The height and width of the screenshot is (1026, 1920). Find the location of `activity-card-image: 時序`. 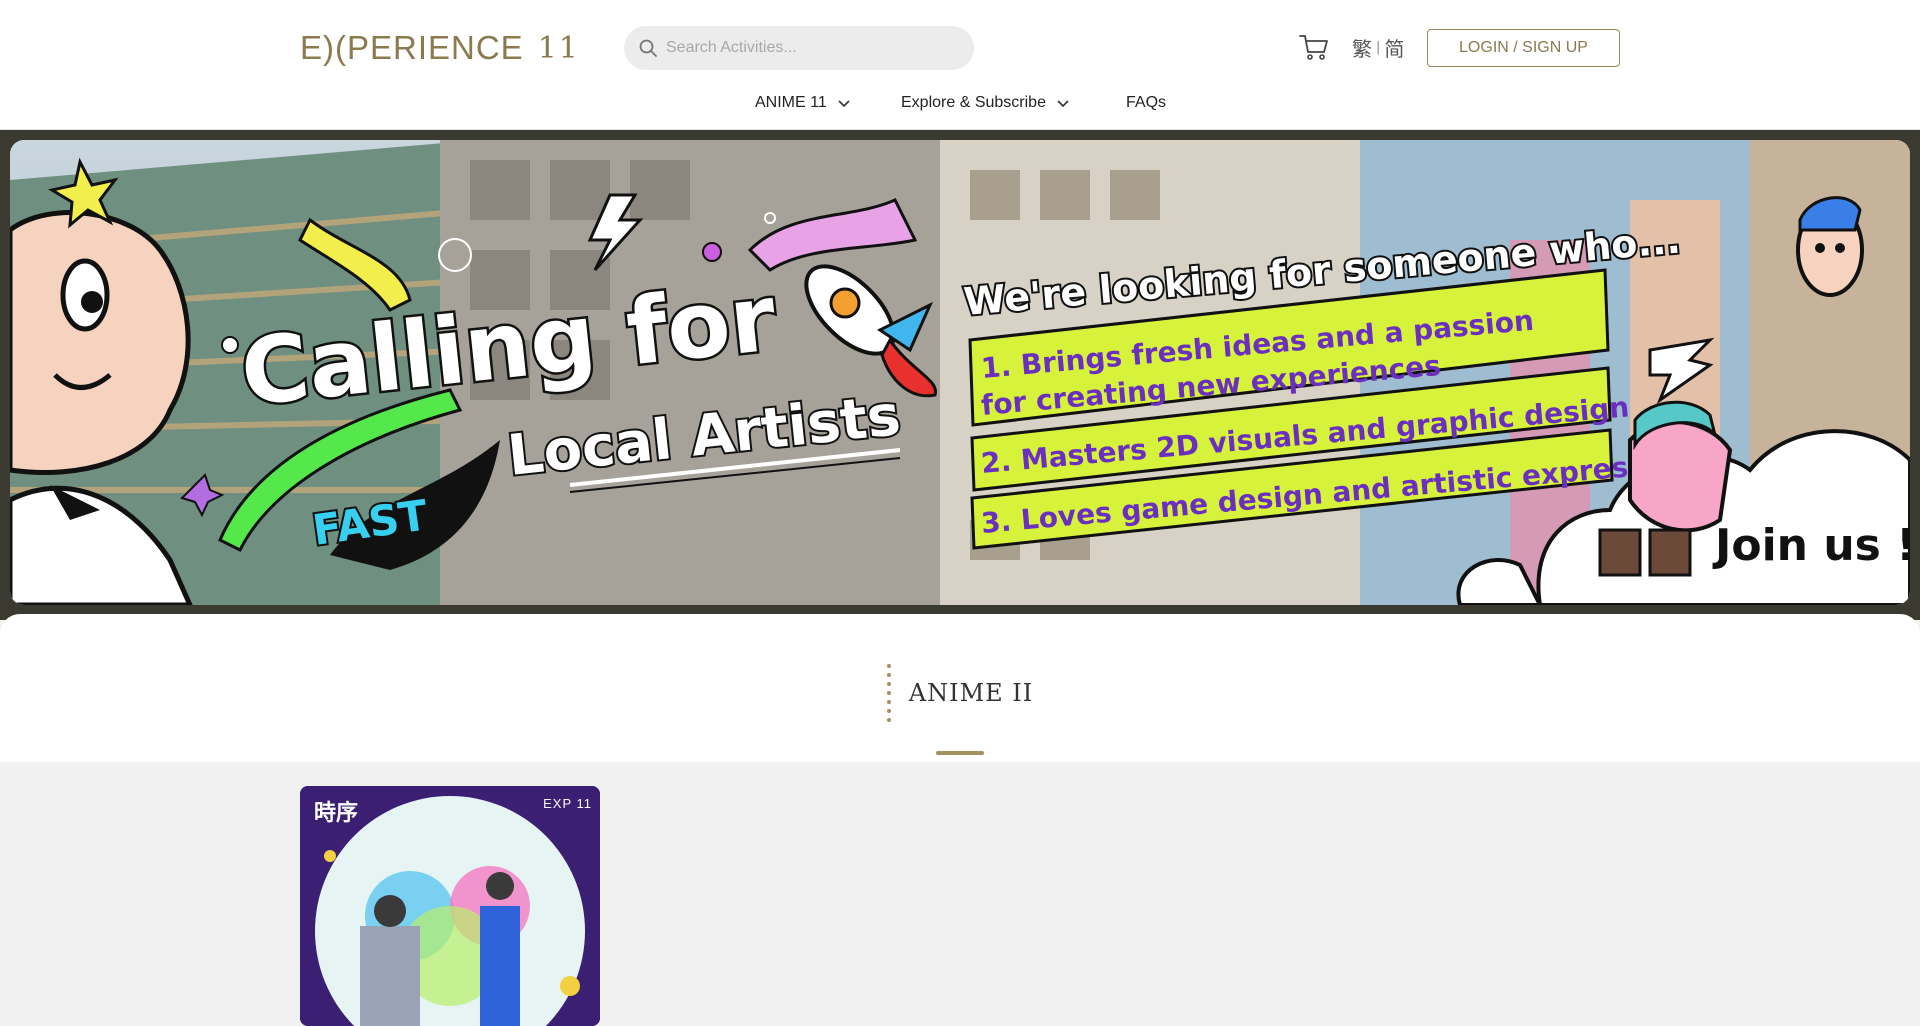

activity-card-image: 時序 is located at coordinates (450, 906).